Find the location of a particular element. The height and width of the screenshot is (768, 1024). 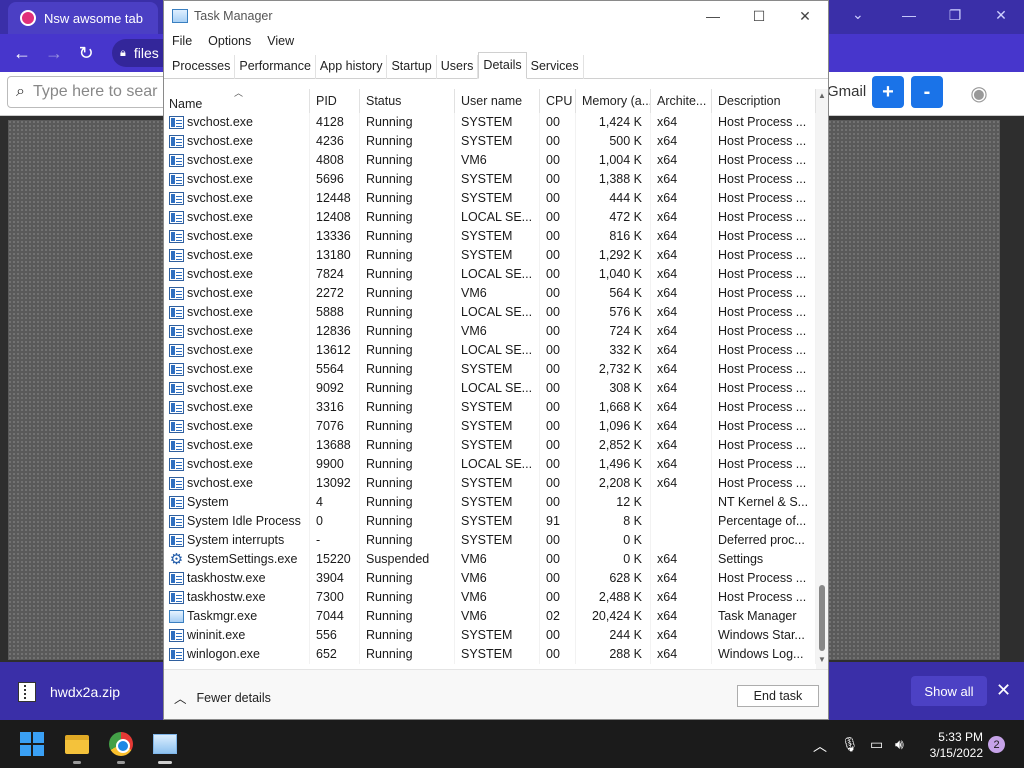

browser-restore-icon: ❐ is located at coordinates (955, 15).